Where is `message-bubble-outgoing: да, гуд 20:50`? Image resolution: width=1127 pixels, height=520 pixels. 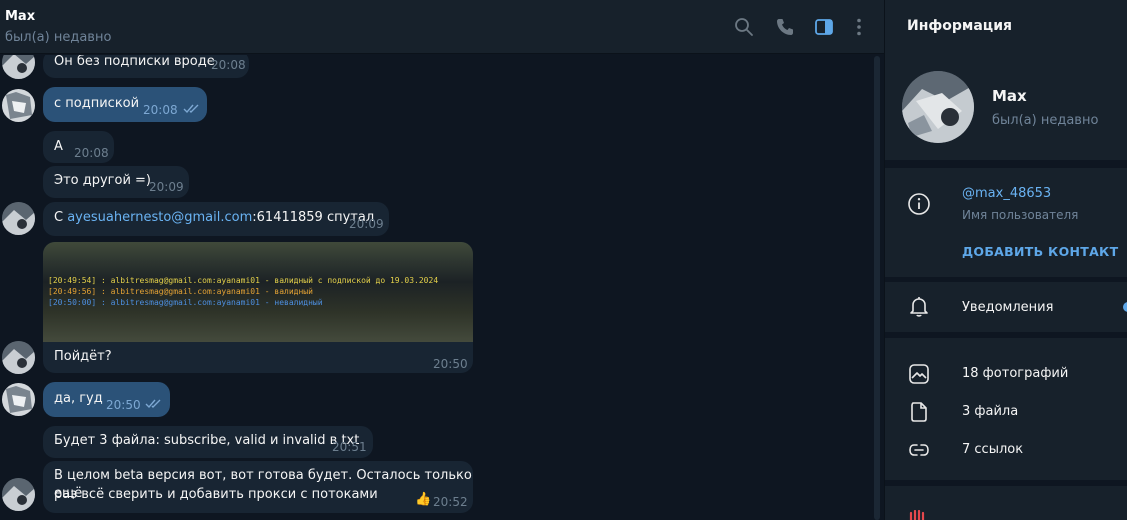
message-bubble-outgoing: да, гуд 20:50 is located at coordinates (106, 399).